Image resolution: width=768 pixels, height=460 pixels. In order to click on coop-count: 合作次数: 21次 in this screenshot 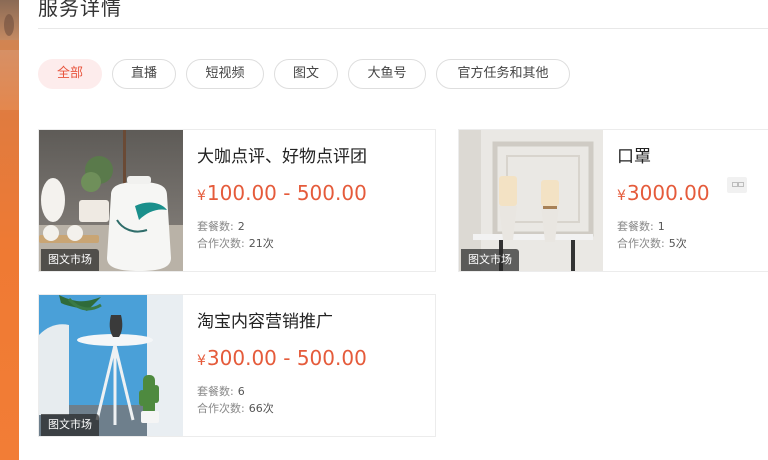, I will do `click(235, 243)`.